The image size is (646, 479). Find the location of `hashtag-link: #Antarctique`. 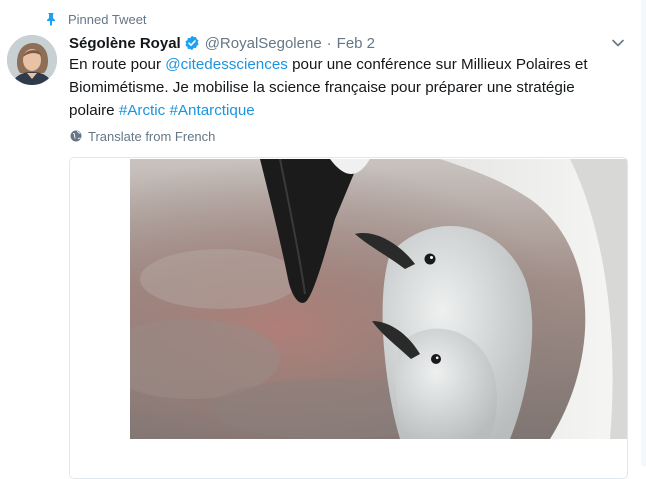

hashtag-link: #Antarctique is located at coordinates (211, 110).